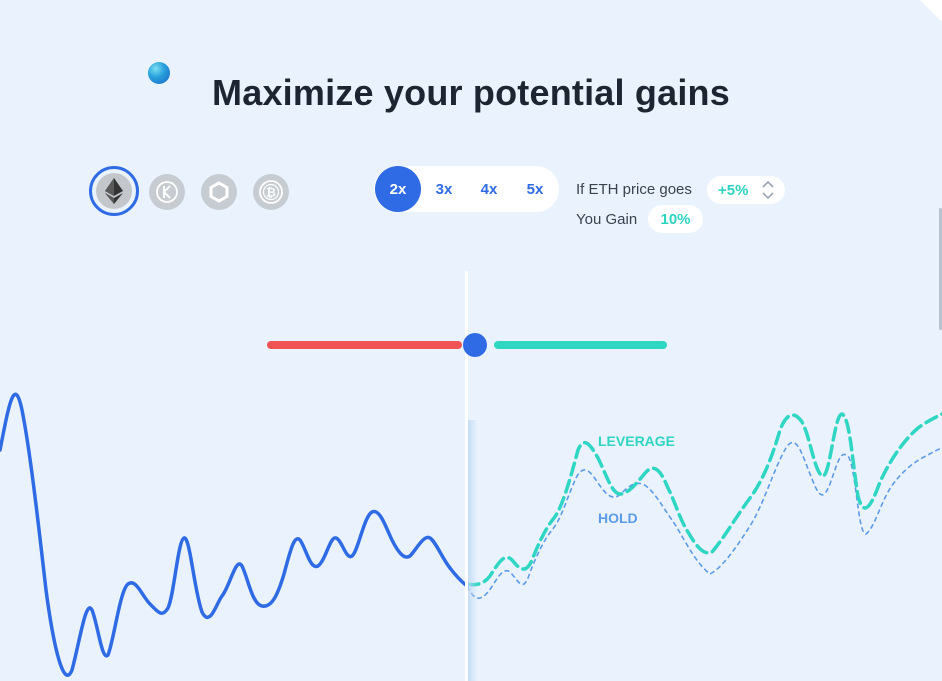 This screenshot has width=942, height=681. I want to click on slider-track-positive, so click(580, 345).